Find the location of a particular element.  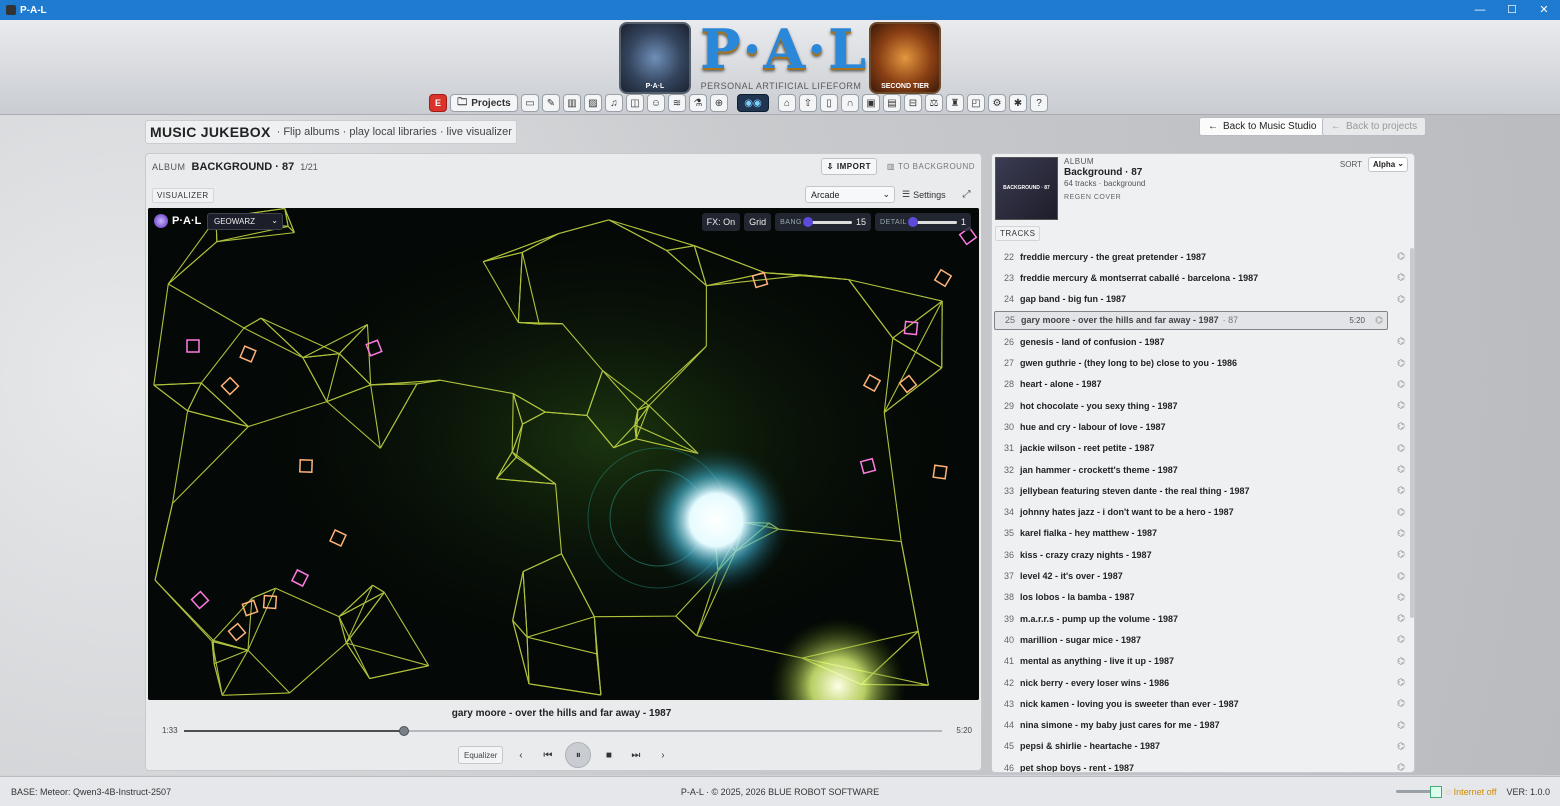

previous-track-icon: ⏮ is located at coordinates (547, 755).